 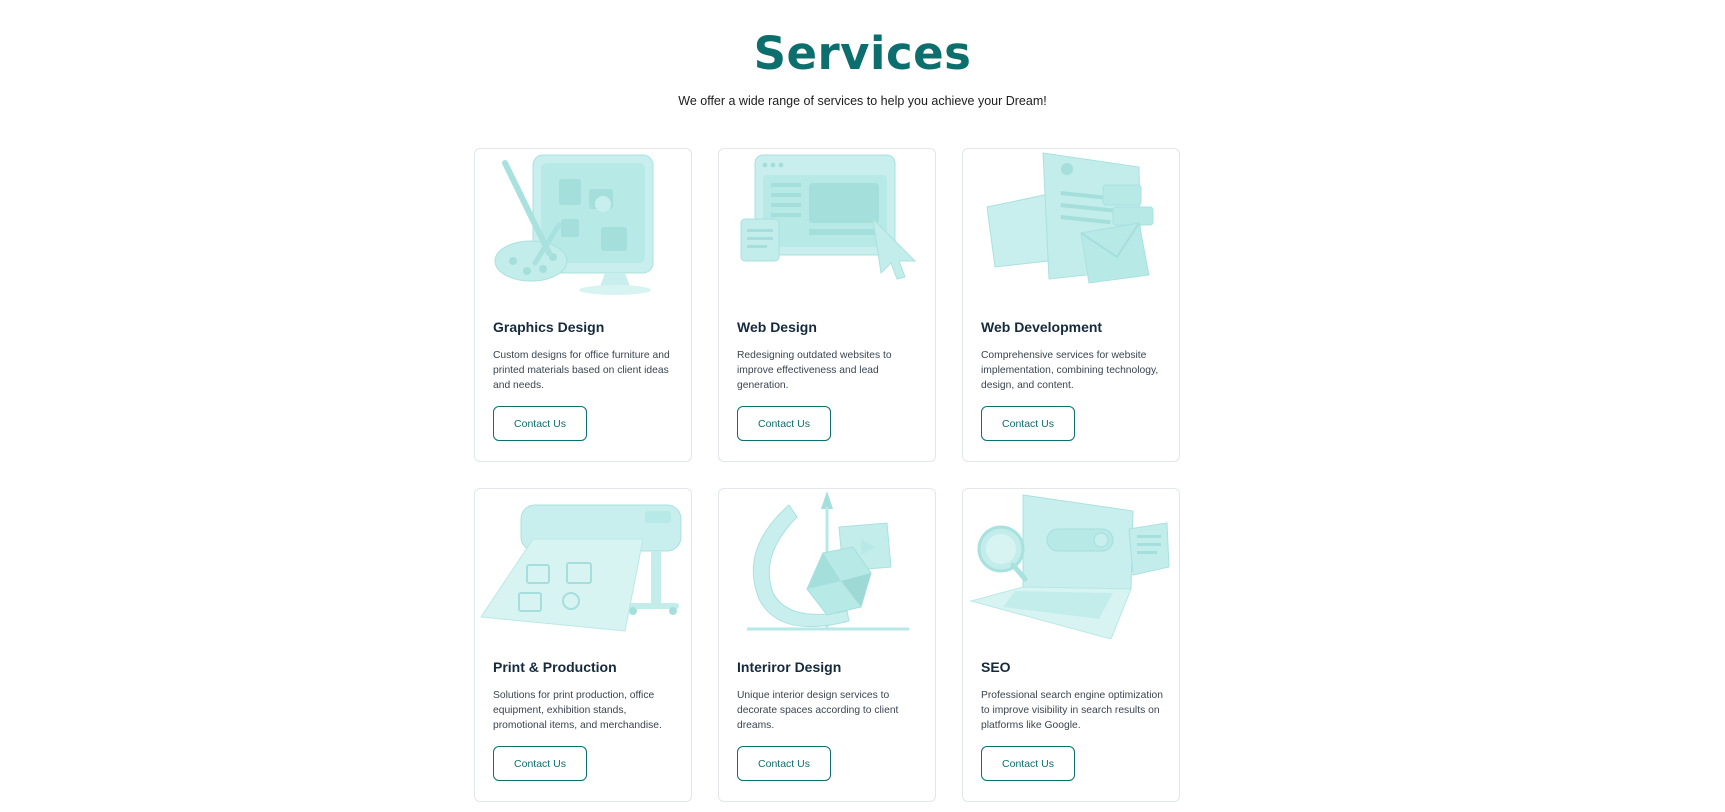 What do you see at coordinates (827, 564) in the screenshot?
I see `interior-design-illustration` at bounding box center [827, 564].